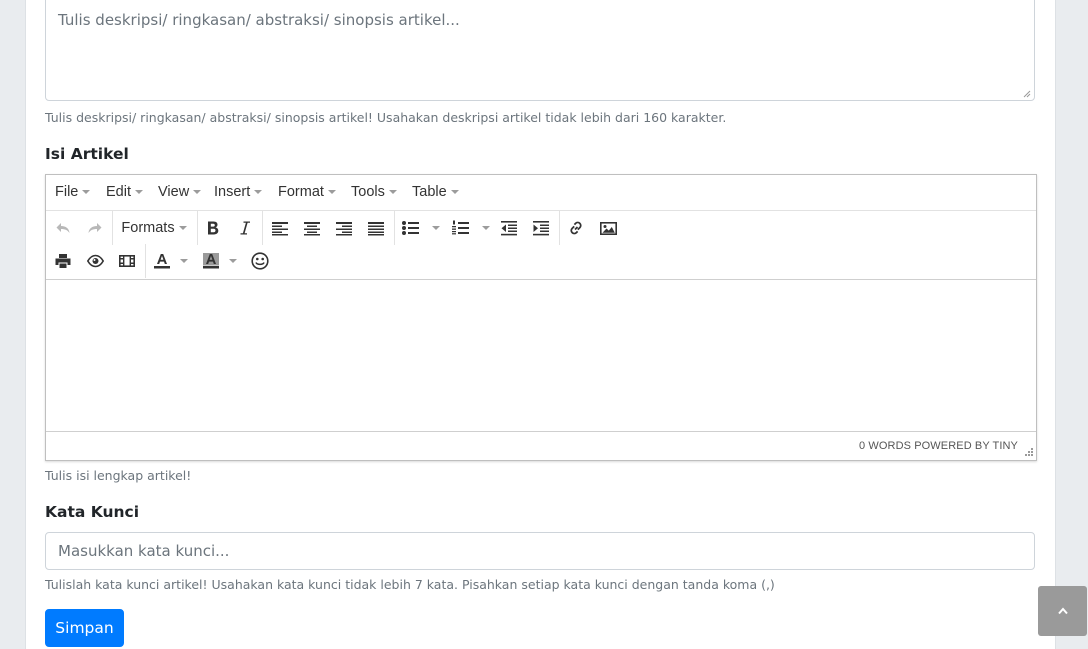 This screenshot has height=649, width=1088. Describe the element at coordinates (938, 446) in the screenshot. I see `word-count-branding: 0 WORDS POWERED BY TINY` at that location.